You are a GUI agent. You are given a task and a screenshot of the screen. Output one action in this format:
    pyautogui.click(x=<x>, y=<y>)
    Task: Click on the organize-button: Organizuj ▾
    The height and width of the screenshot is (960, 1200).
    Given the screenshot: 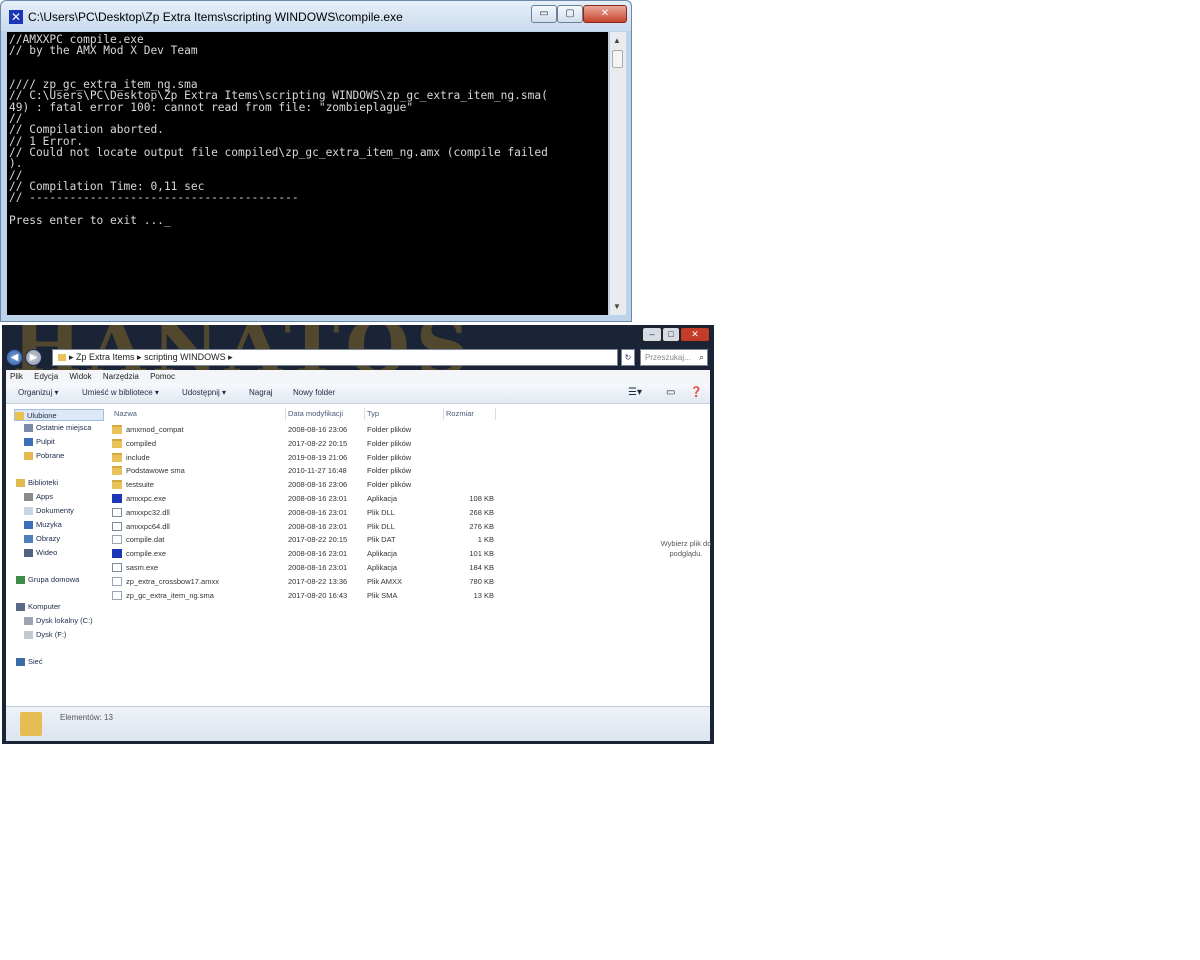 What is the action you would take?
    pyautogui.click(x=38, y=393)
    